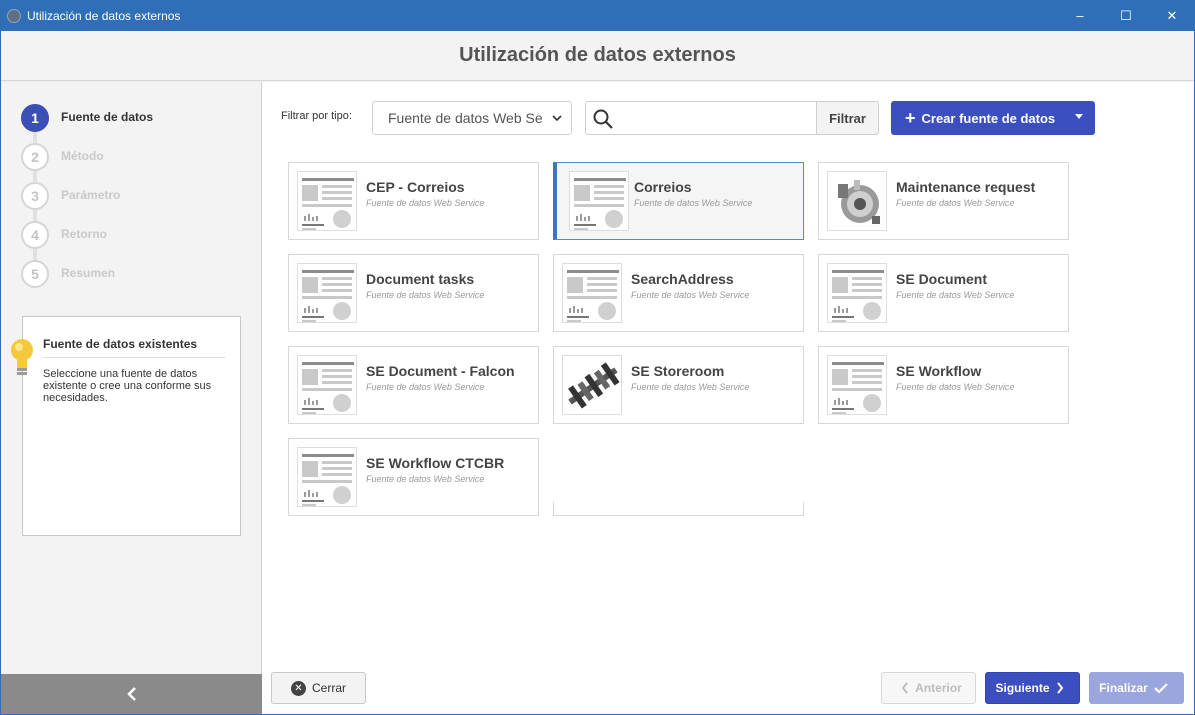 The image size is (1195, 715). What do you see at coordinates (22, 357) in the screenshot?
I see `lightbulb-icon` at bounding box center [22, 357].